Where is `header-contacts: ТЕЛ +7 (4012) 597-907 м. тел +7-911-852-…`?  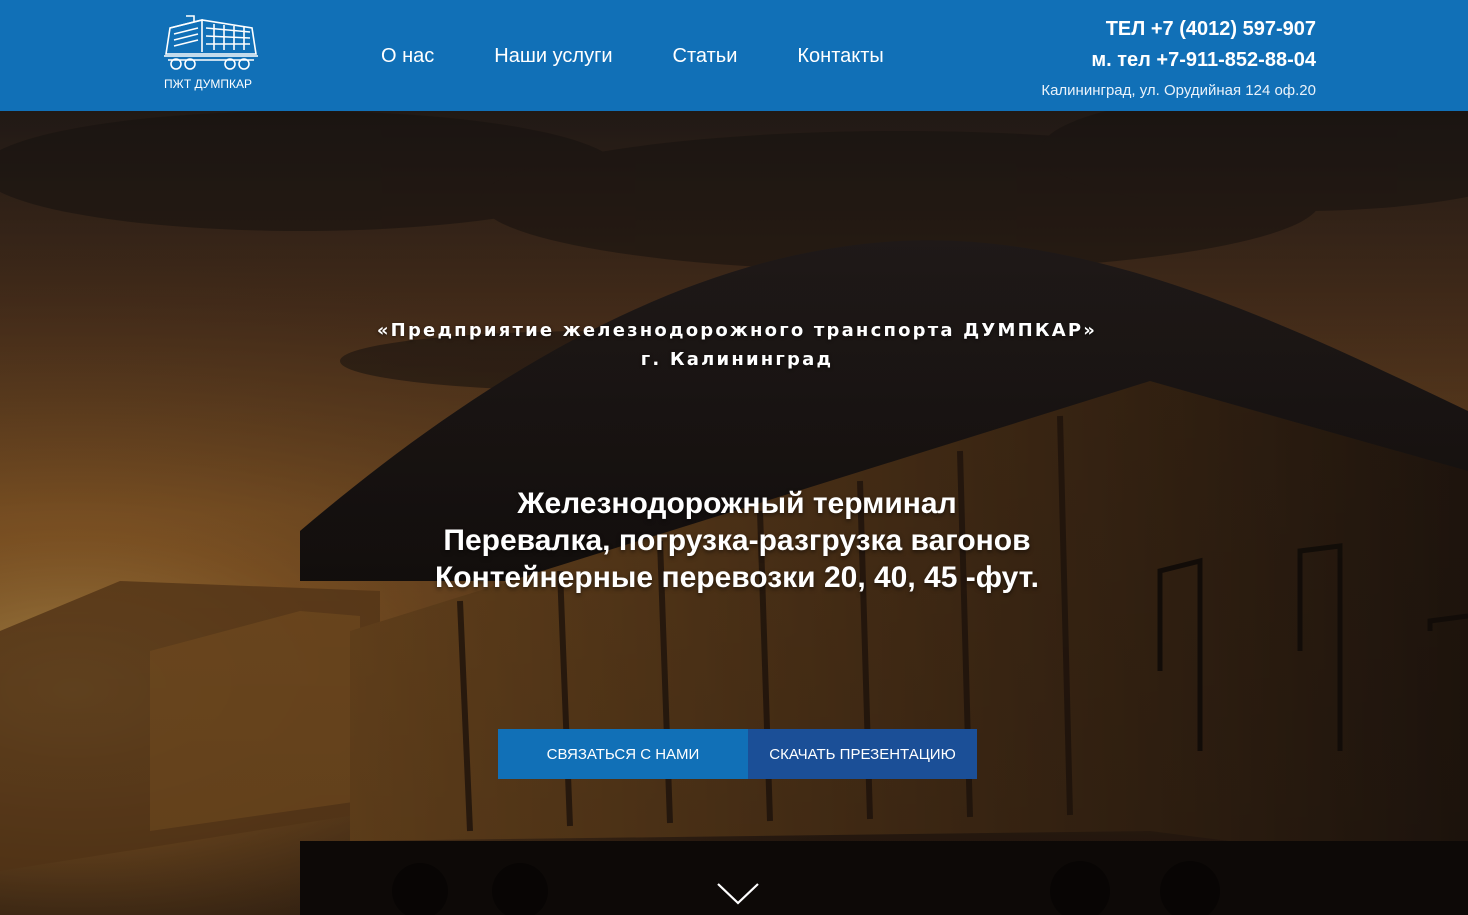 header-contacts: ТЕЛ +7 (4012) 597-907 м. тел +7-911-852-… is located at coordinates (1178, 57).